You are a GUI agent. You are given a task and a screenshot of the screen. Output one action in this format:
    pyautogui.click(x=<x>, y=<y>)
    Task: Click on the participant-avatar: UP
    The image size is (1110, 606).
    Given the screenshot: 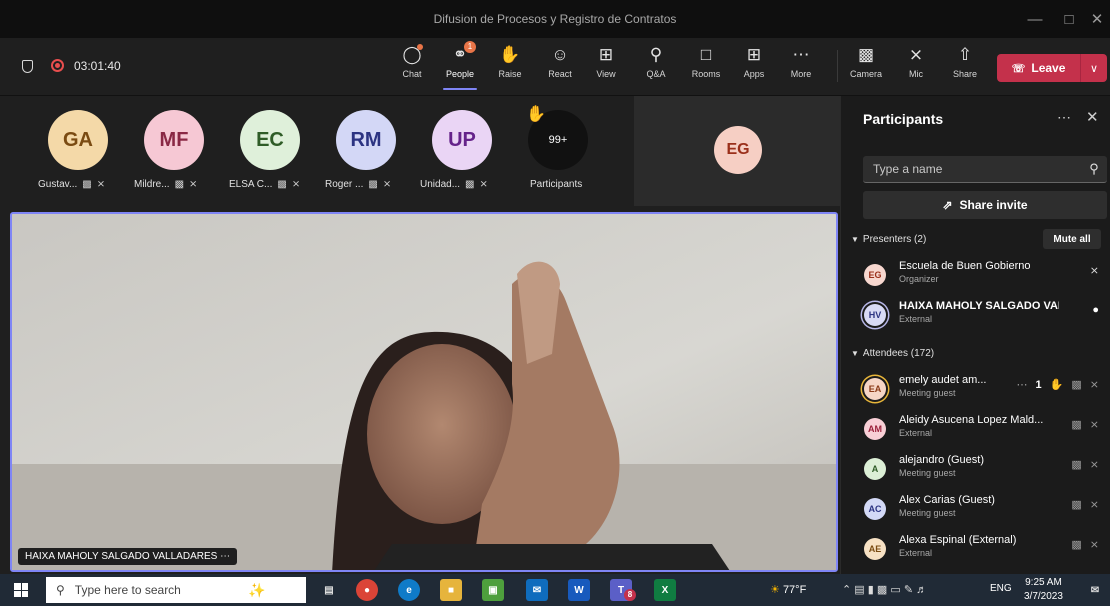 What is the action you would take?
    pyautogui.click(x=462, y=140)
    